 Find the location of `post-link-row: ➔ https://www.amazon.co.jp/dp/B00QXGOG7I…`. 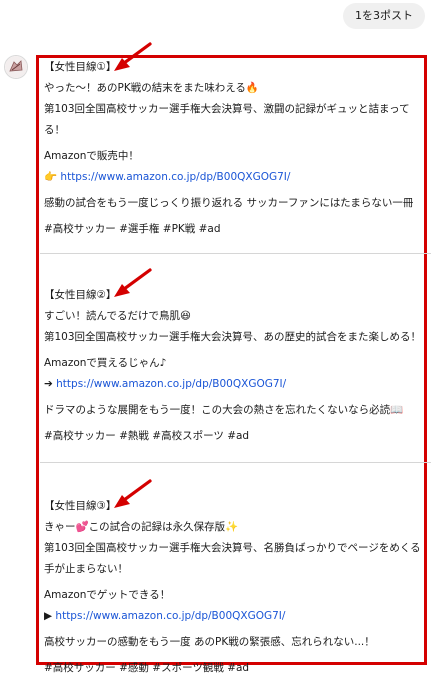

post-link-row: ➔ https://www.amazon.co.jp/dp/B00QXGOG7I… is located at coordinates (236, 384).